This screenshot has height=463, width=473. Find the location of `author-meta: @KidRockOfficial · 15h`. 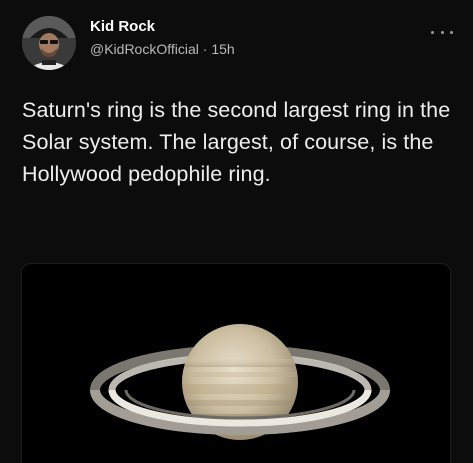

author-meta: @KidRockOfficial · 15h is located at coordinates (162, 49).